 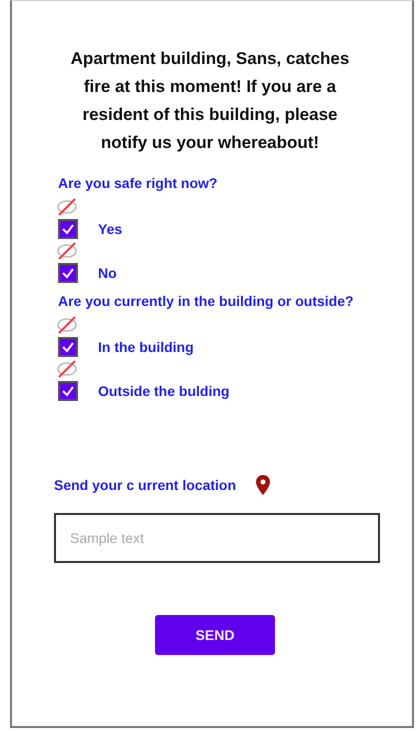 What do you see at coordinates (107, 273) in the screenshot?
I see `option-label: No` at bounding box center [107, 273].